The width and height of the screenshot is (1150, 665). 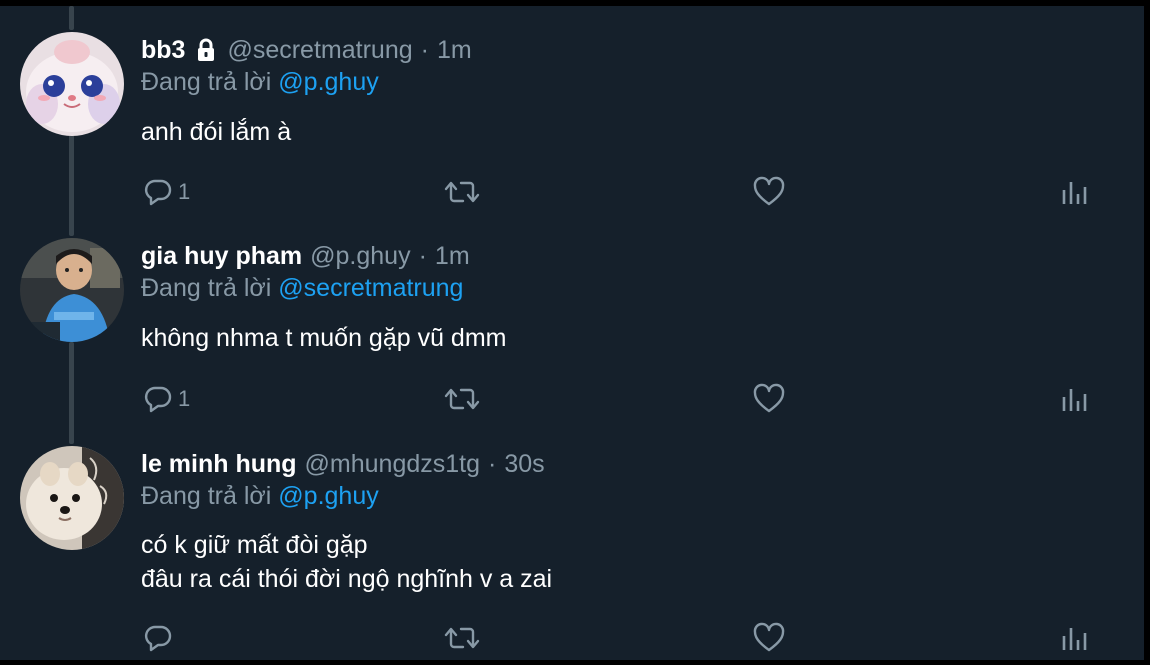 I want to click on thread-line, so click(x=71, y=18).